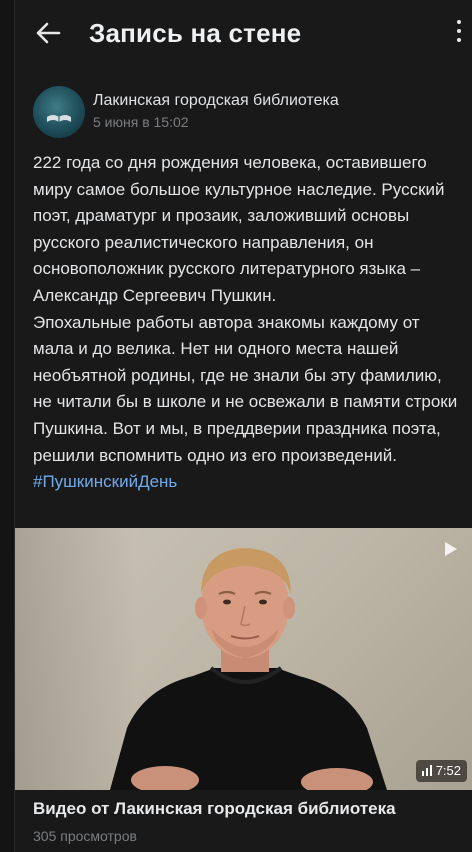 This screenshot has width=472, height=852. Describe the element at coordinates (216, 101) in the screenshot. I see `author-name: Лакинская городская библиотека` at that location.